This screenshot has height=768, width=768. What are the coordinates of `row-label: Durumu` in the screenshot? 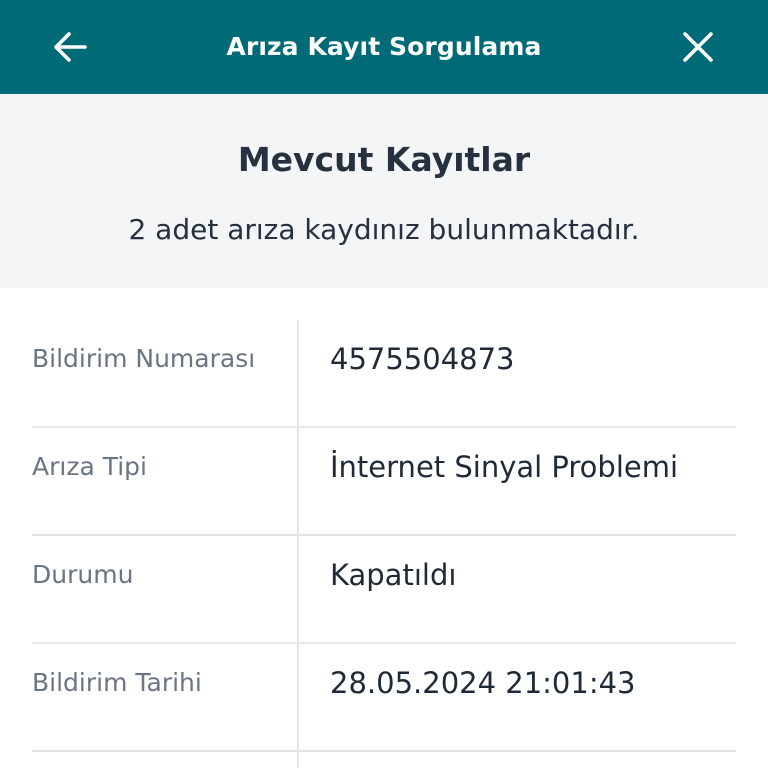 It's located at (83, 574).